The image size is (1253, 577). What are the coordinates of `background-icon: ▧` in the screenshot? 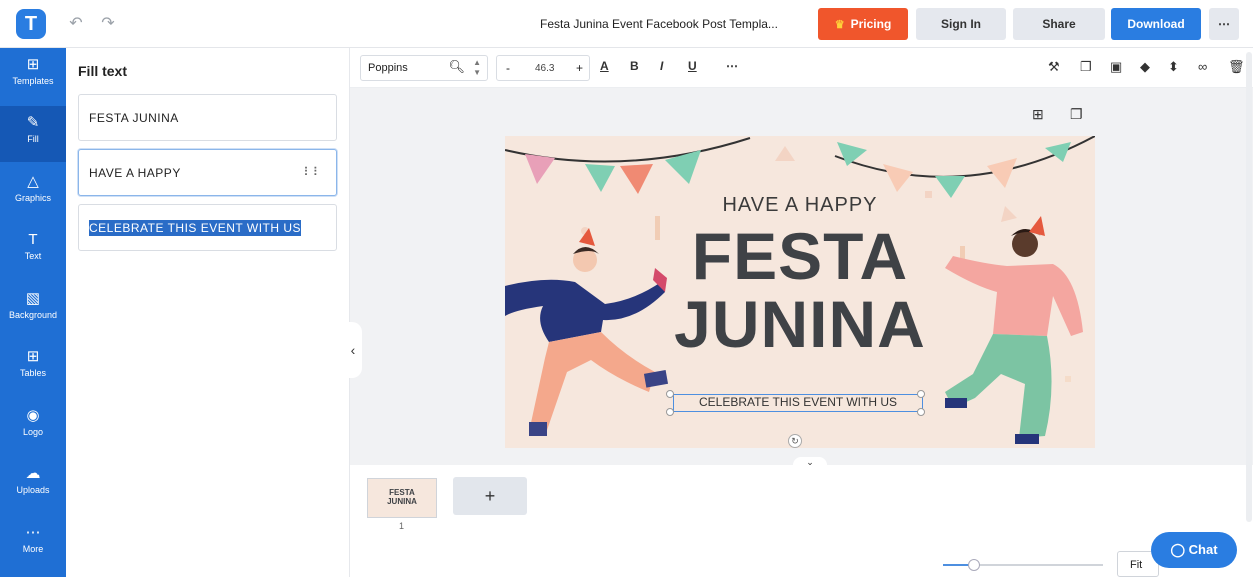 It's located at (33, 298).